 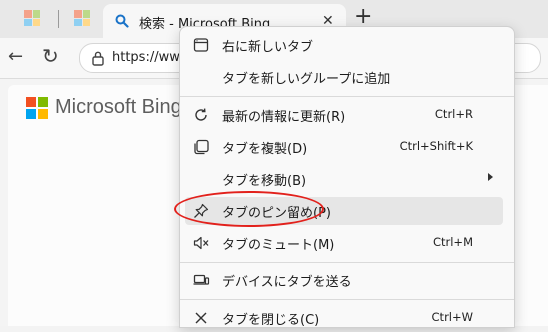 What do you see at coordinates (452, 317) in the screenshot?
I see `menu-item-shortcut: Ctrl+W` at bounding box center [452, 317].